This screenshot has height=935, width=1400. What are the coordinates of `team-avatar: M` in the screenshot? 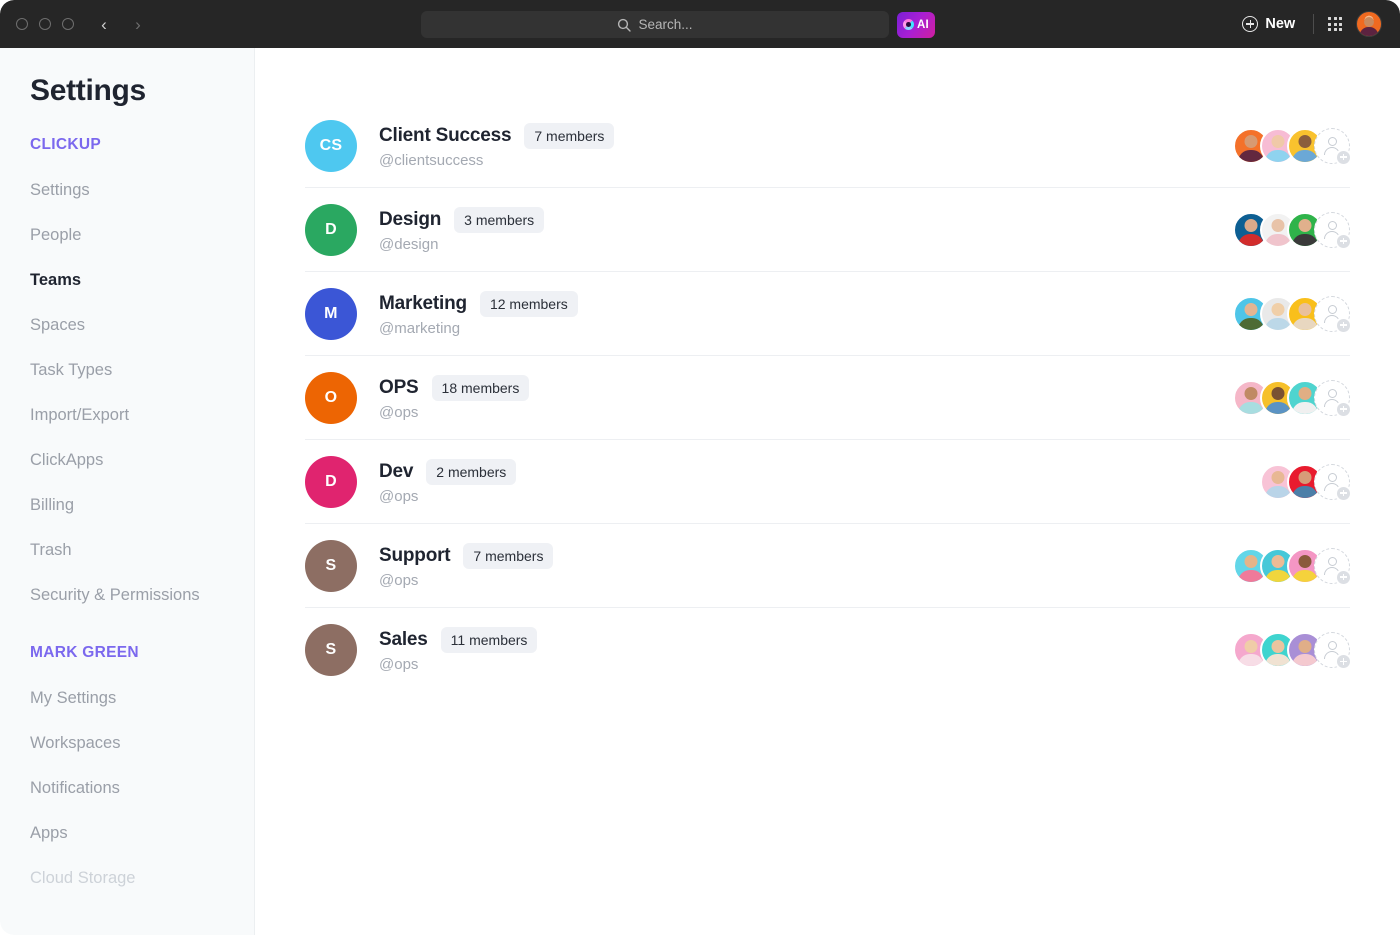 It's located at (331, 313).